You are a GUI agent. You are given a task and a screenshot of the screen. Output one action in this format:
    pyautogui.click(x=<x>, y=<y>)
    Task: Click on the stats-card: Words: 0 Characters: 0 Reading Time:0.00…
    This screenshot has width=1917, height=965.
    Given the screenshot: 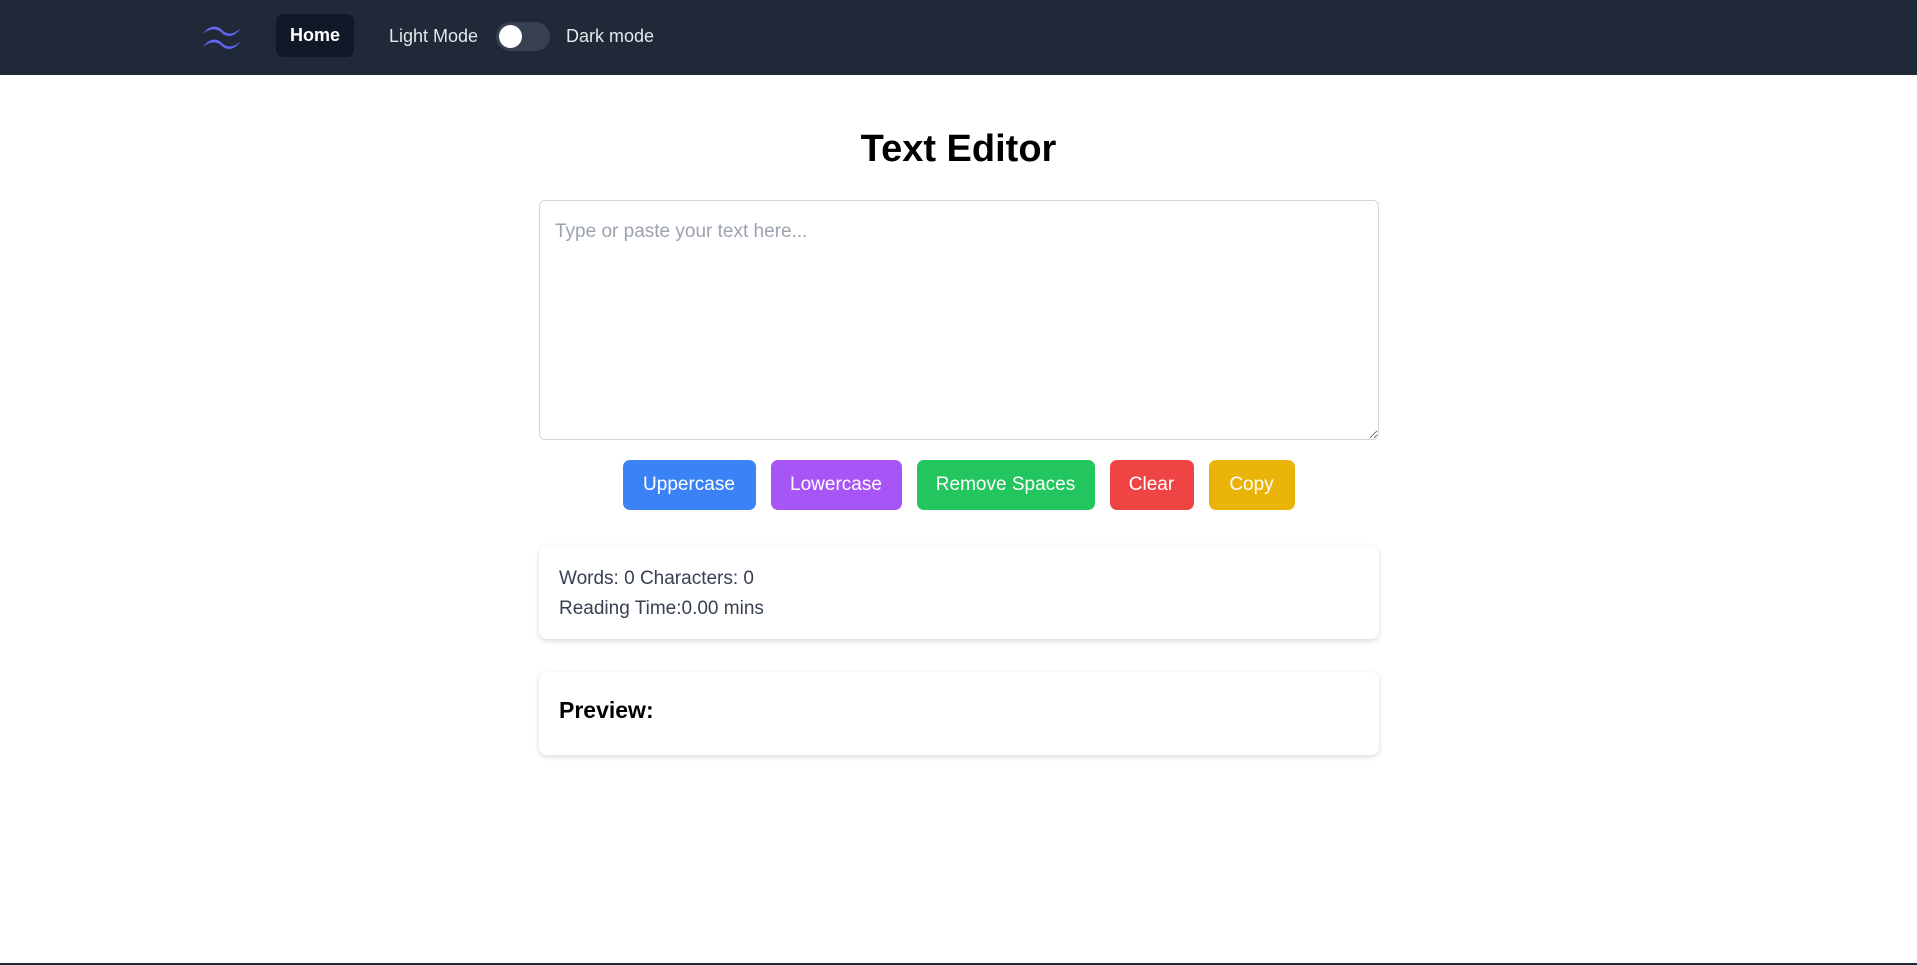 What is the action you would take?
    pyautogui.click(x=959, y=592)
    